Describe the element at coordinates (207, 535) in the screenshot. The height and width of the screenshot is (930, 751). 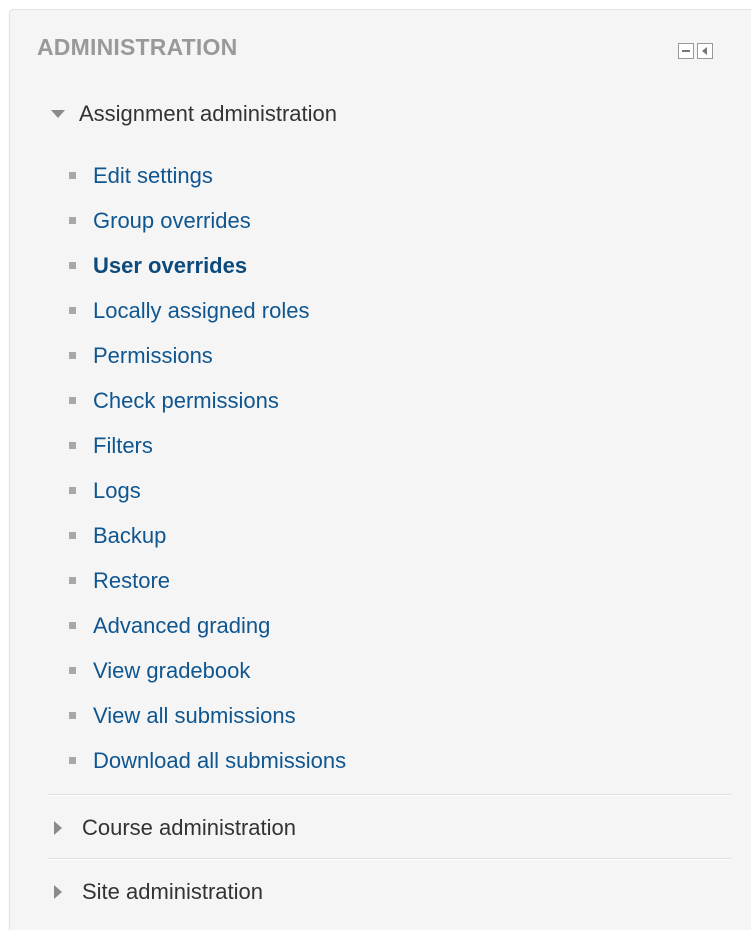
I see `list-item-backup: Backup` at that location.